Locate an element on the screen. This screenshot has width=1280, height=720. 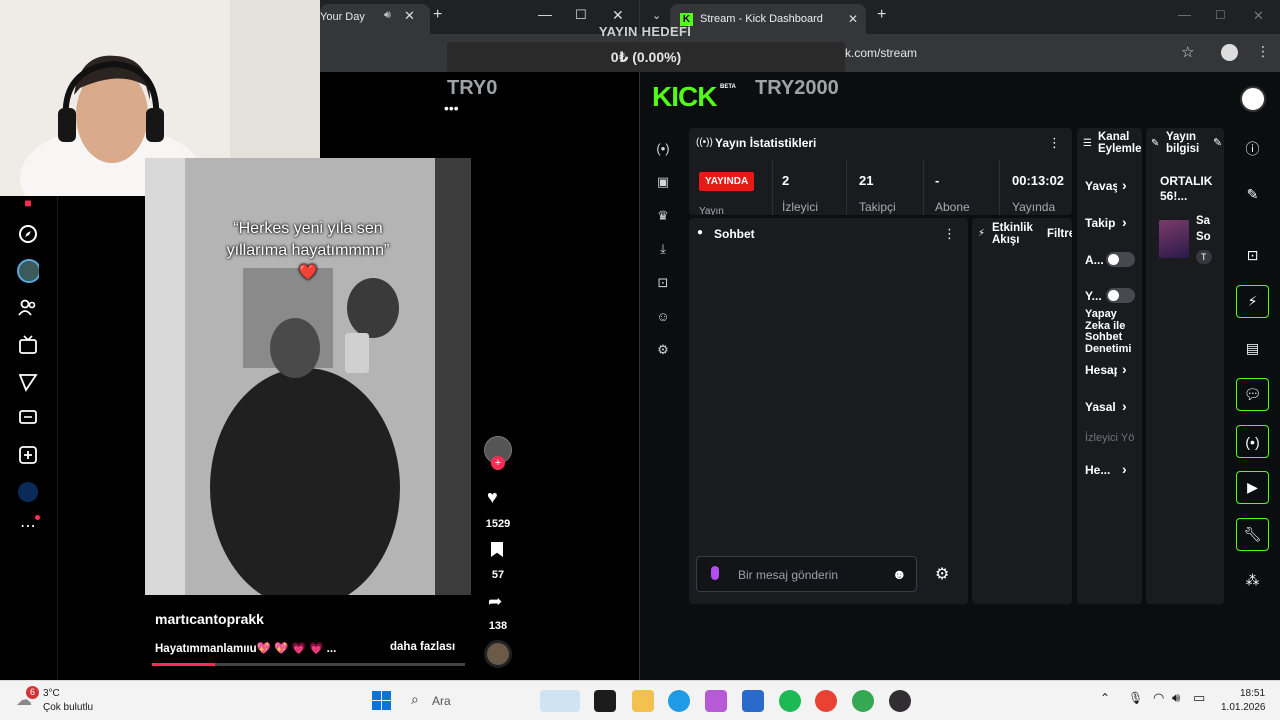
nav-trophy-icon: ♛ is located at coordinates (663, 216).